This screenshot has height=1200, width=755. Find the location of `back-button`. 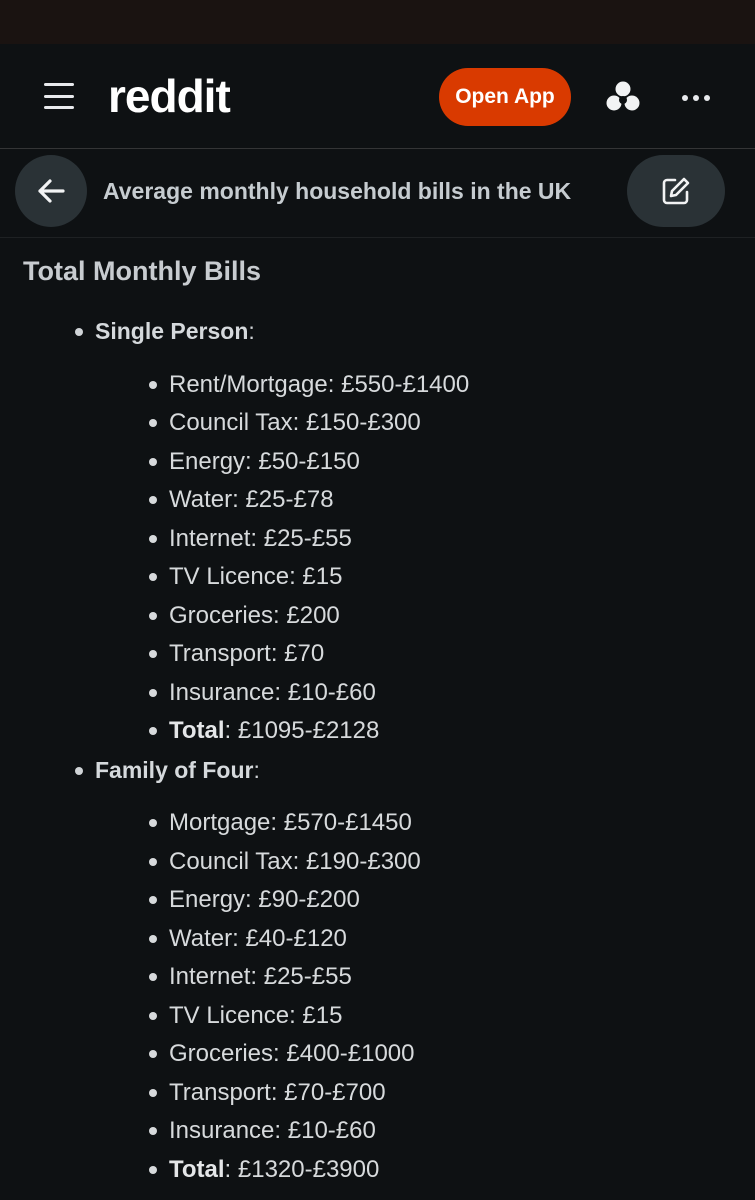

back-button is located at coordinates (51, 191).